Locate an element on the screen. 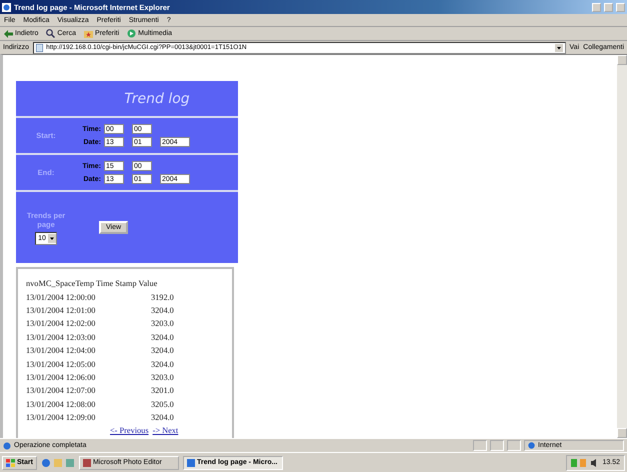 The width and height of the screenshot is (627, 472). timestamp-cell-text: 13/01/2004 12:06:00 is located at coordinates (61, 377).